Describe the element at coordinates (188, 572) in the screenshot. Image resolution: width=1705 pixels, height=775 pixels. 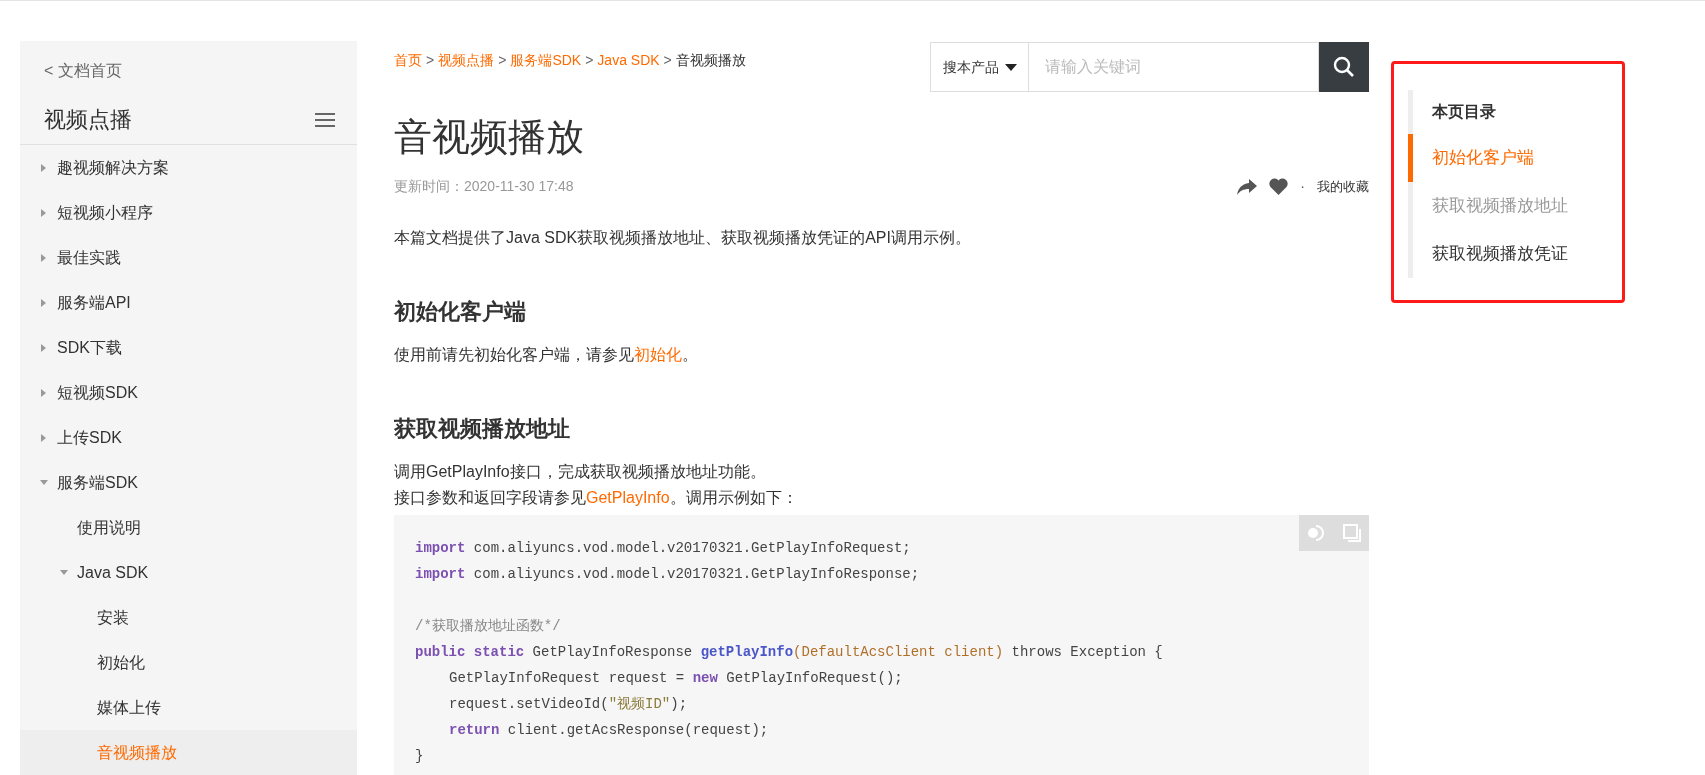
I see `nav-item: Java SDK` at that location.